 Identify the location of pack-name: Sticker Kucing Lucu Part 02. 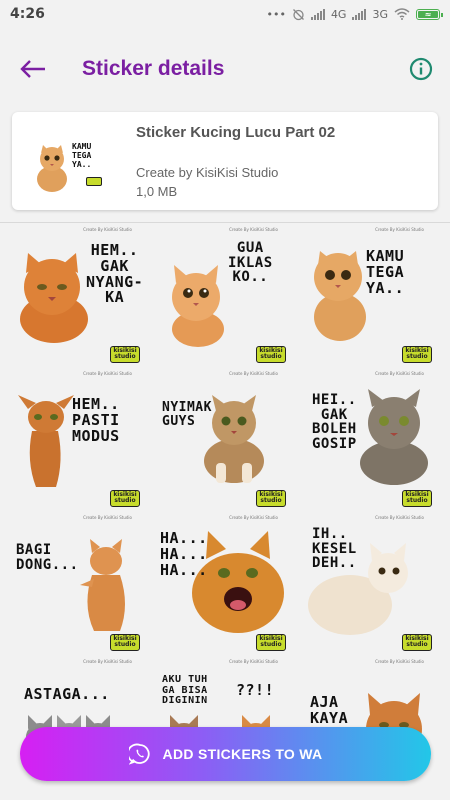
(236, 132).